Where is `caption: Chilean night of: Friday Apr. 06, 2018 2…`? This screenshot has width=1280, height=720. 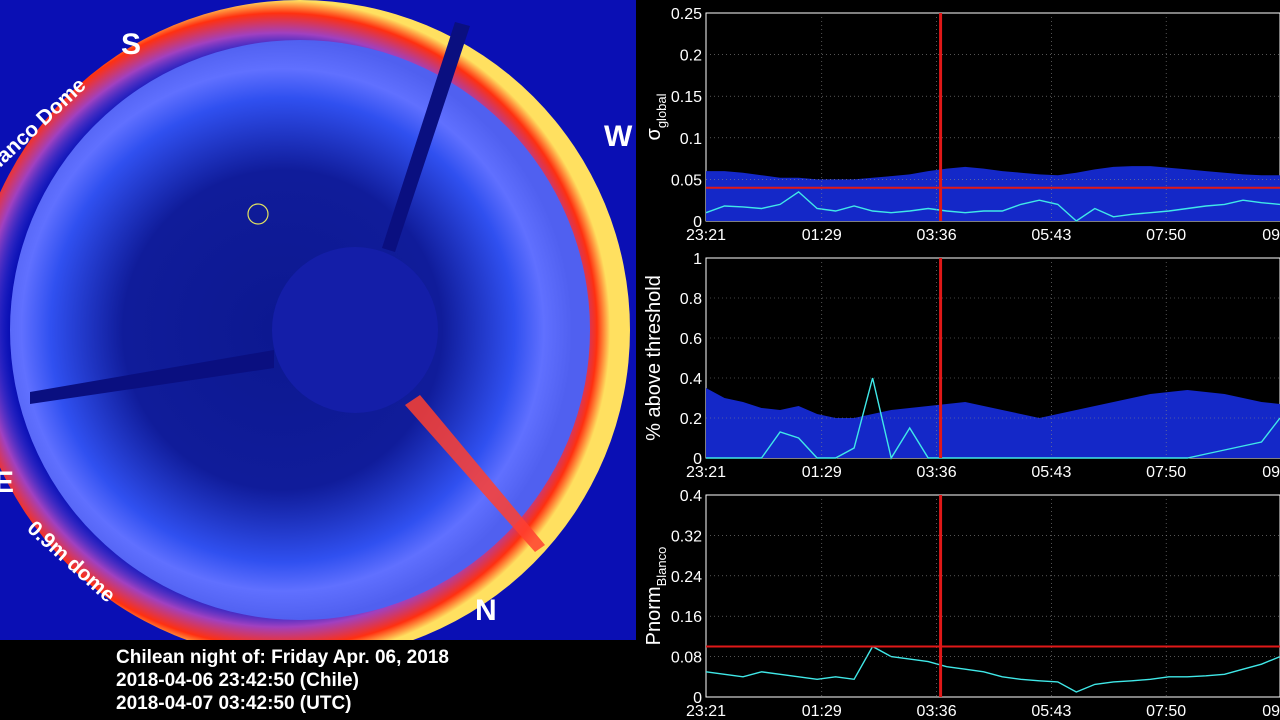
caption: Chilean night of: Friday Apr. 06, 2018 2… is located at coordinates (282, 680).